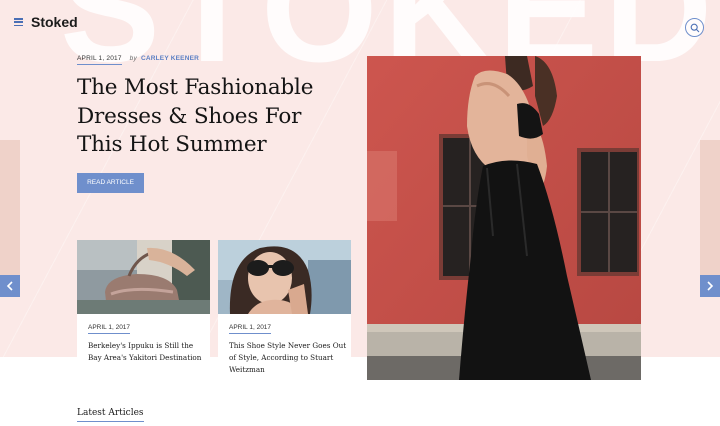  I want to click on chevron-right-icon, so click(710, 286).